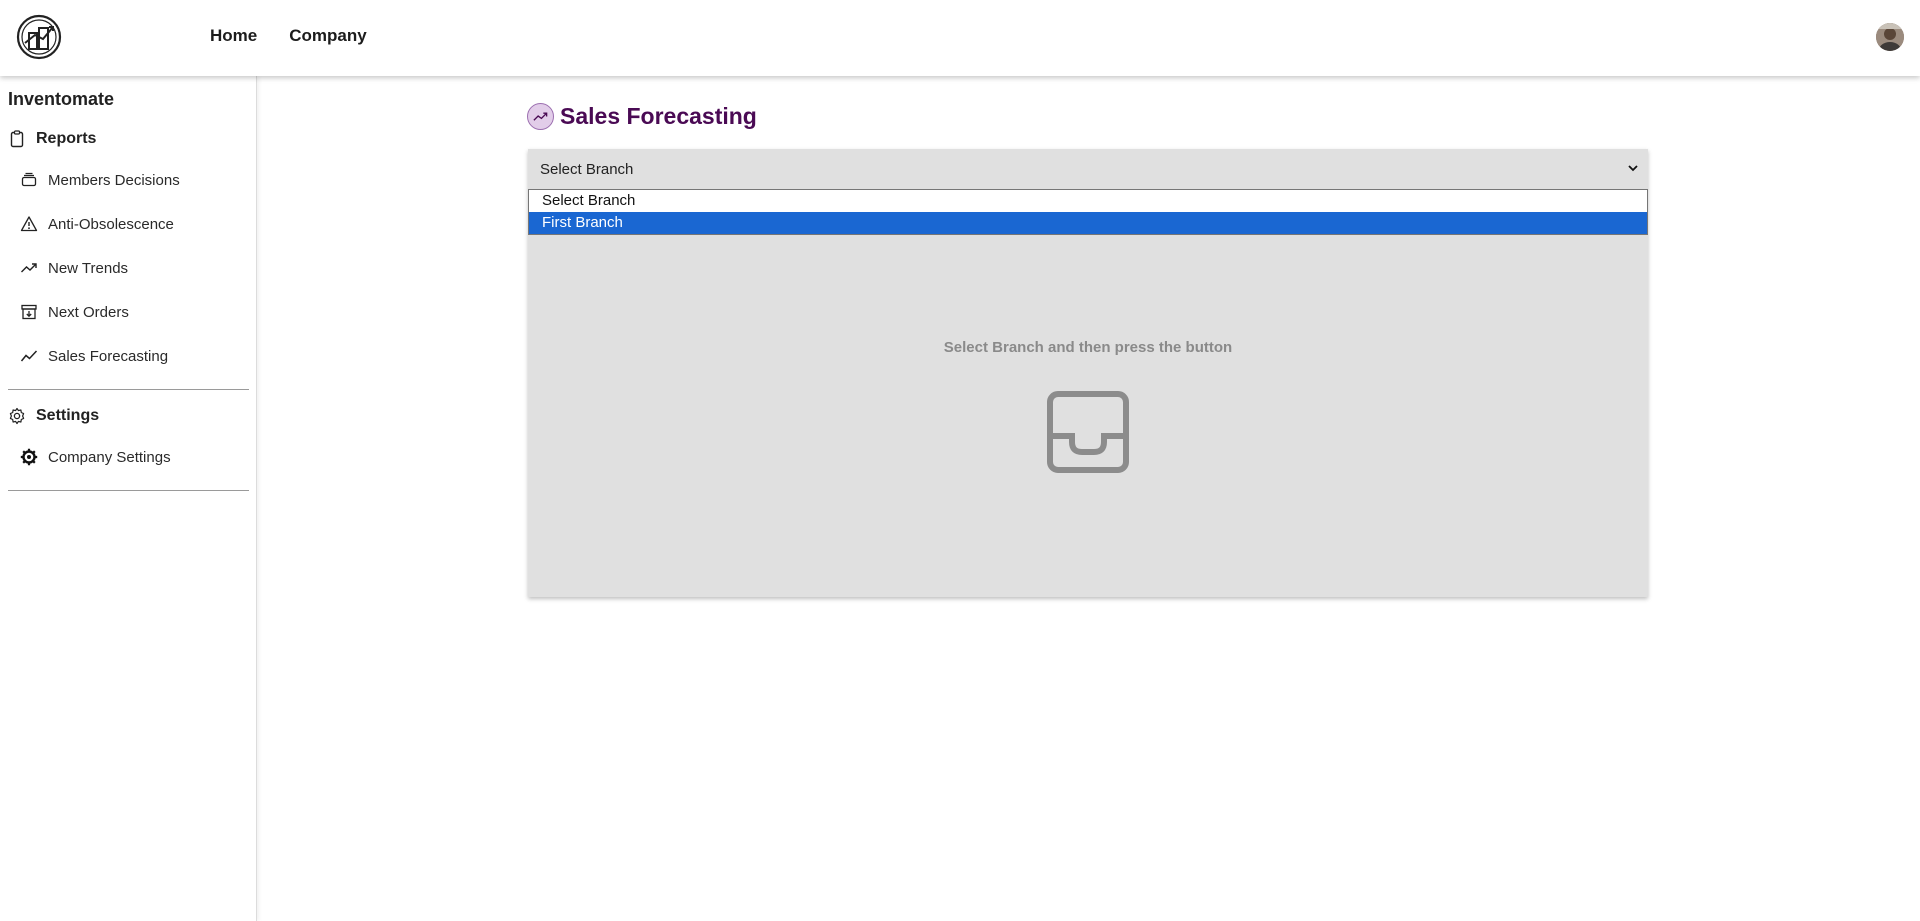 This screenshot has height=921, width=1920. I want to click on sidebar-section-settings: Settings, so click(53, 416).